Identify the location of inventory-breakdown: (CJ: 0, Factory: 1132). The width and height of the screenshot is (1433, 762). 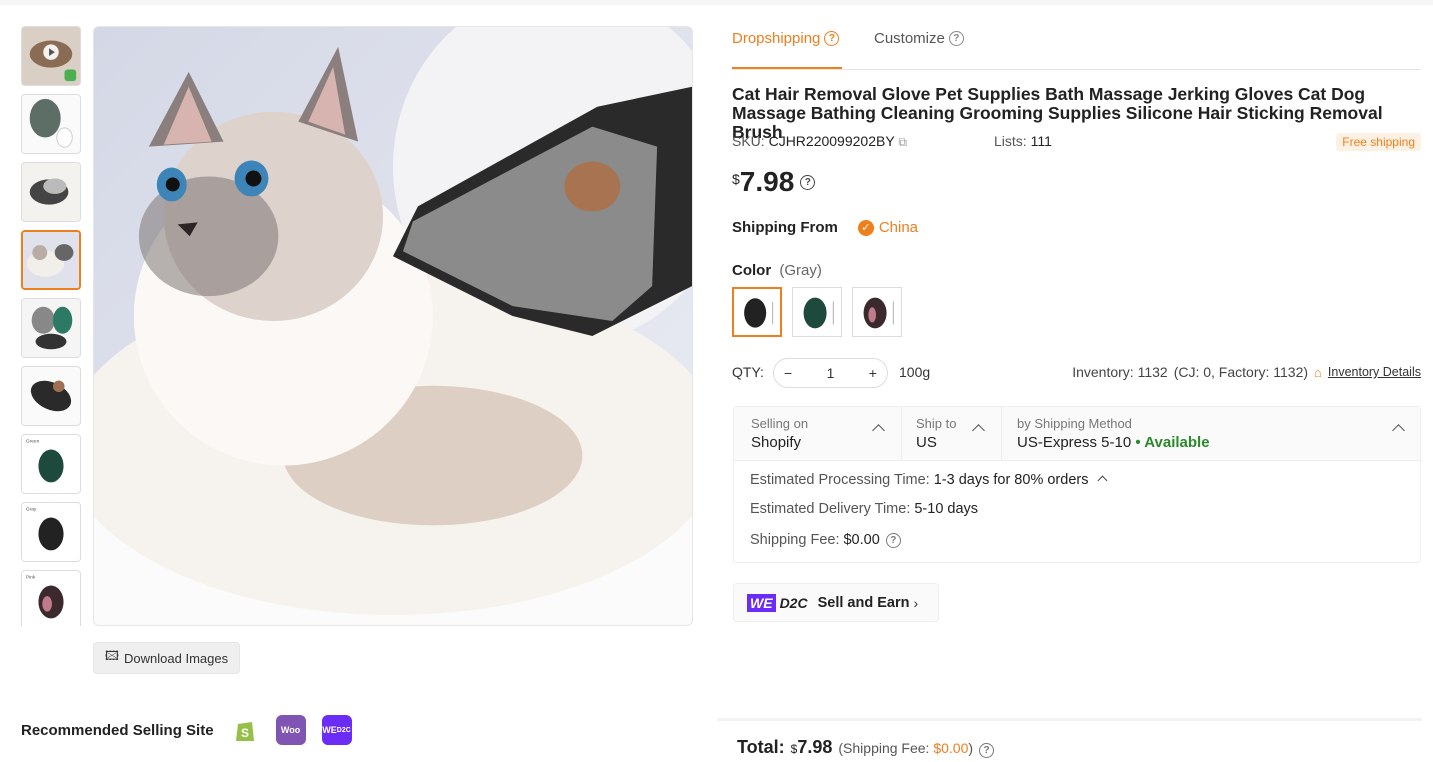
(1241, 372).